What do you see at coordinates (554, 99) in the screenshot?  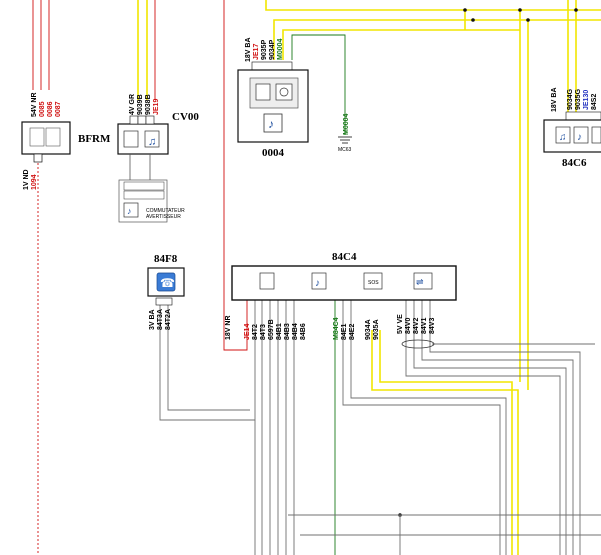 I see `c84c6-connector: 18V BA` at bounding box center [554, 99].